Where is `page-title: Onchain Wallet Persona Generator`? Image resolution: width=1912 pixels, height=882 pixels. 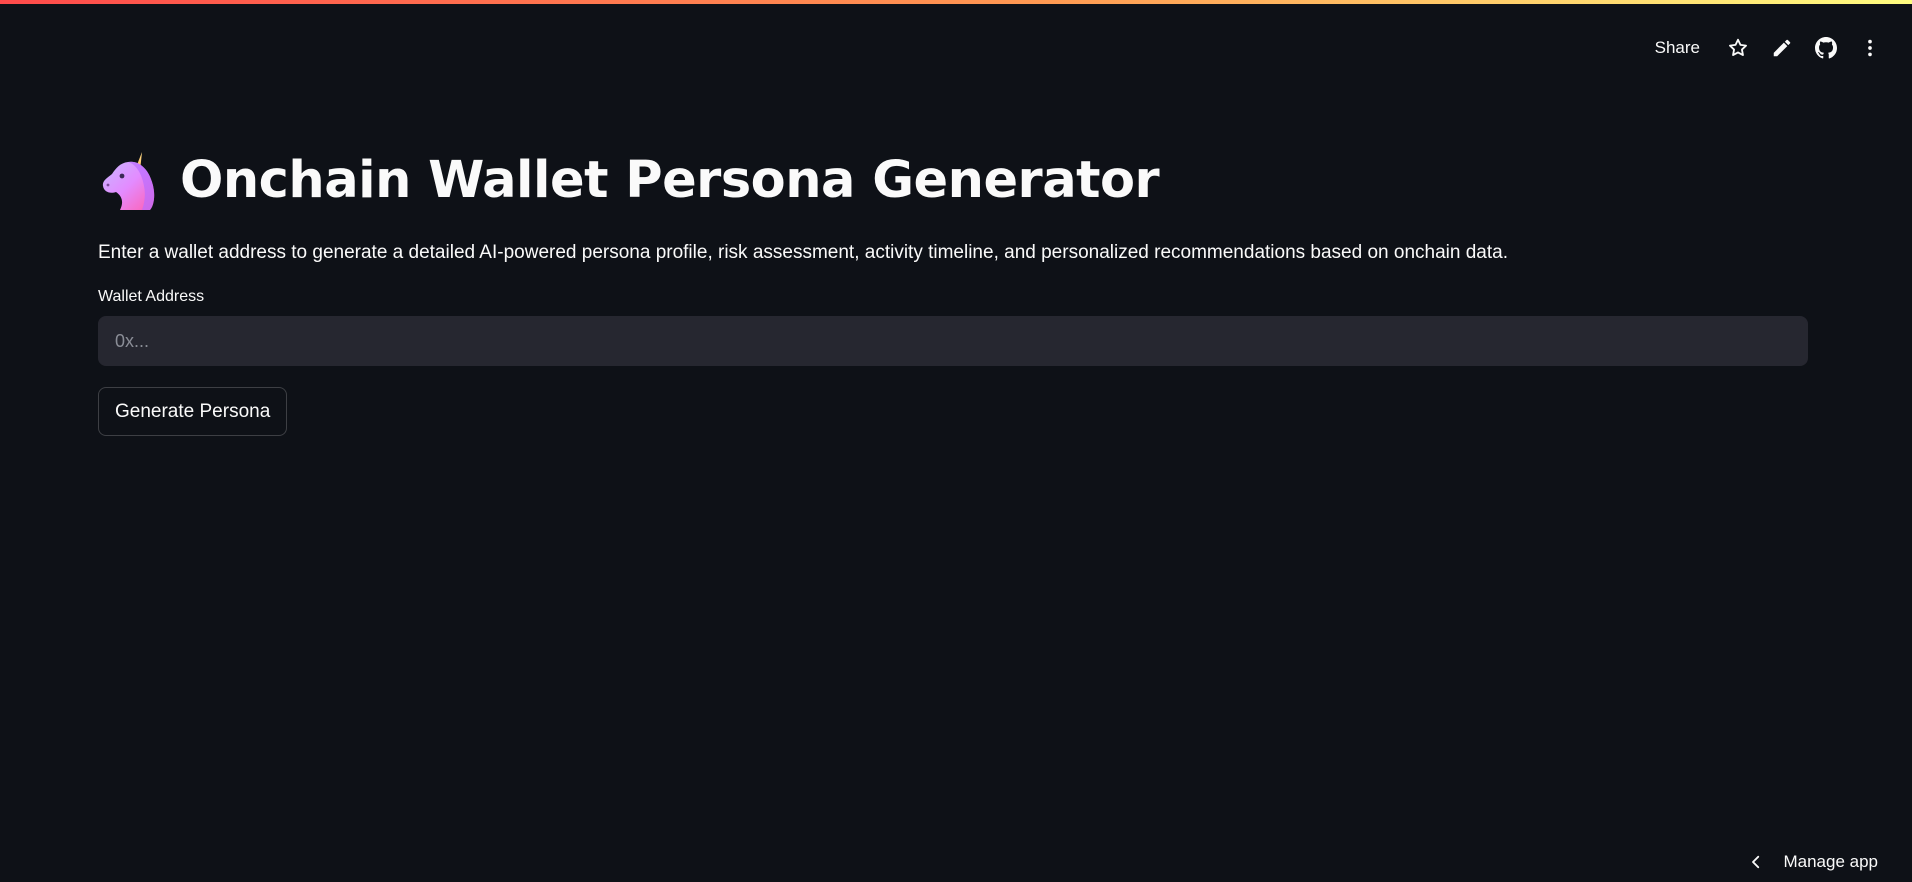 page-title: Onchain Wallet Persona Generator is located at coordinates (670, 180).